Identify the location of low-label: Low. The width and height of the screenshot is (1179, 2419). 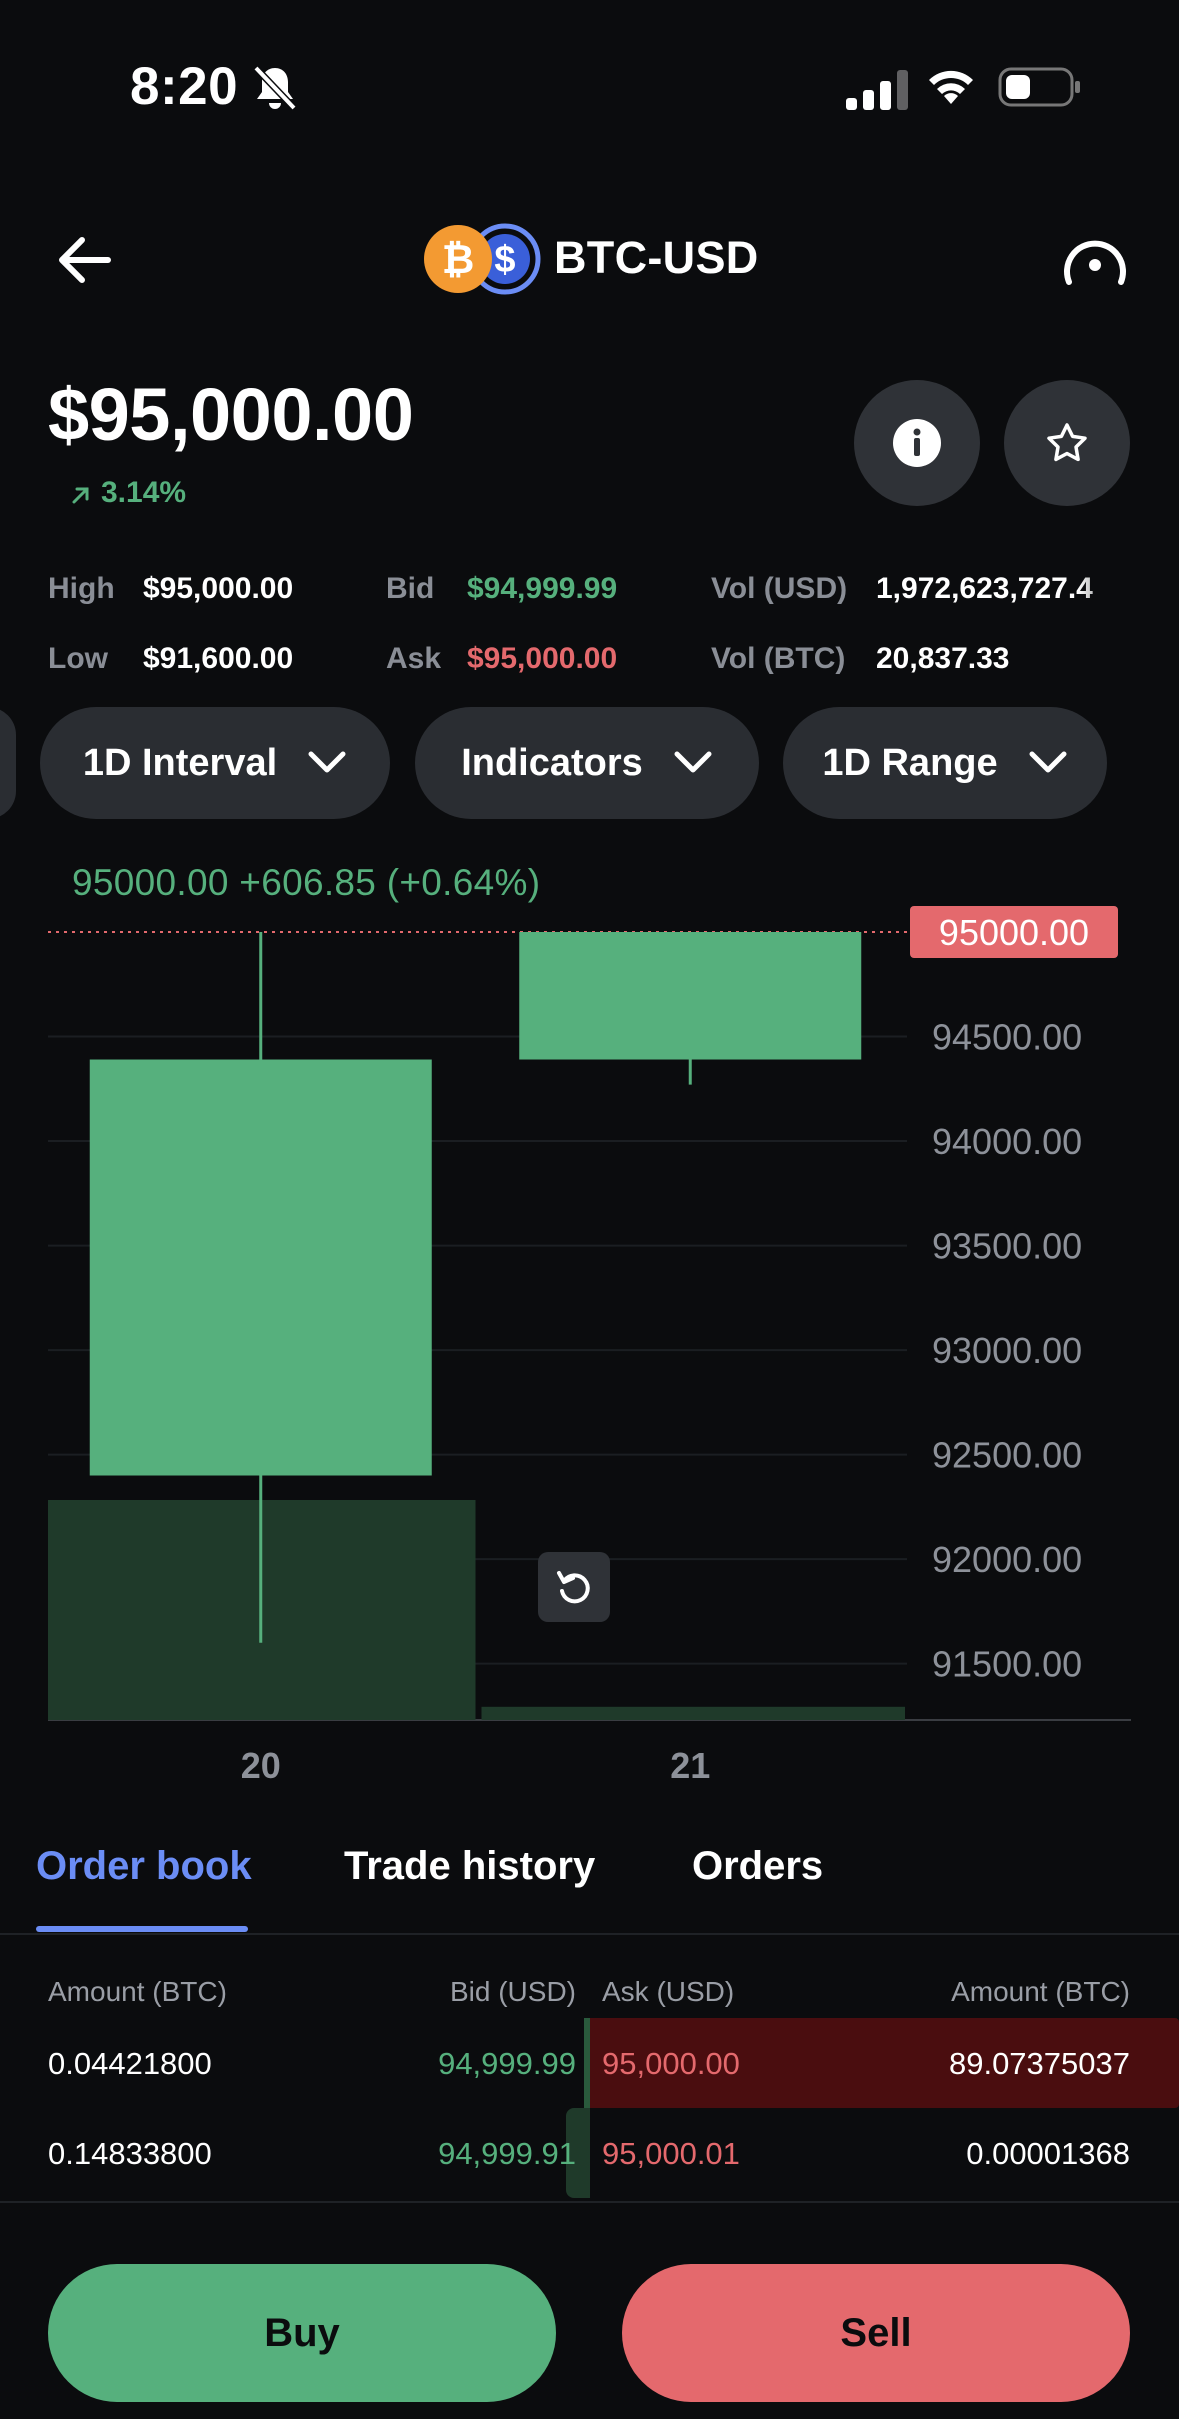
(78, 658).